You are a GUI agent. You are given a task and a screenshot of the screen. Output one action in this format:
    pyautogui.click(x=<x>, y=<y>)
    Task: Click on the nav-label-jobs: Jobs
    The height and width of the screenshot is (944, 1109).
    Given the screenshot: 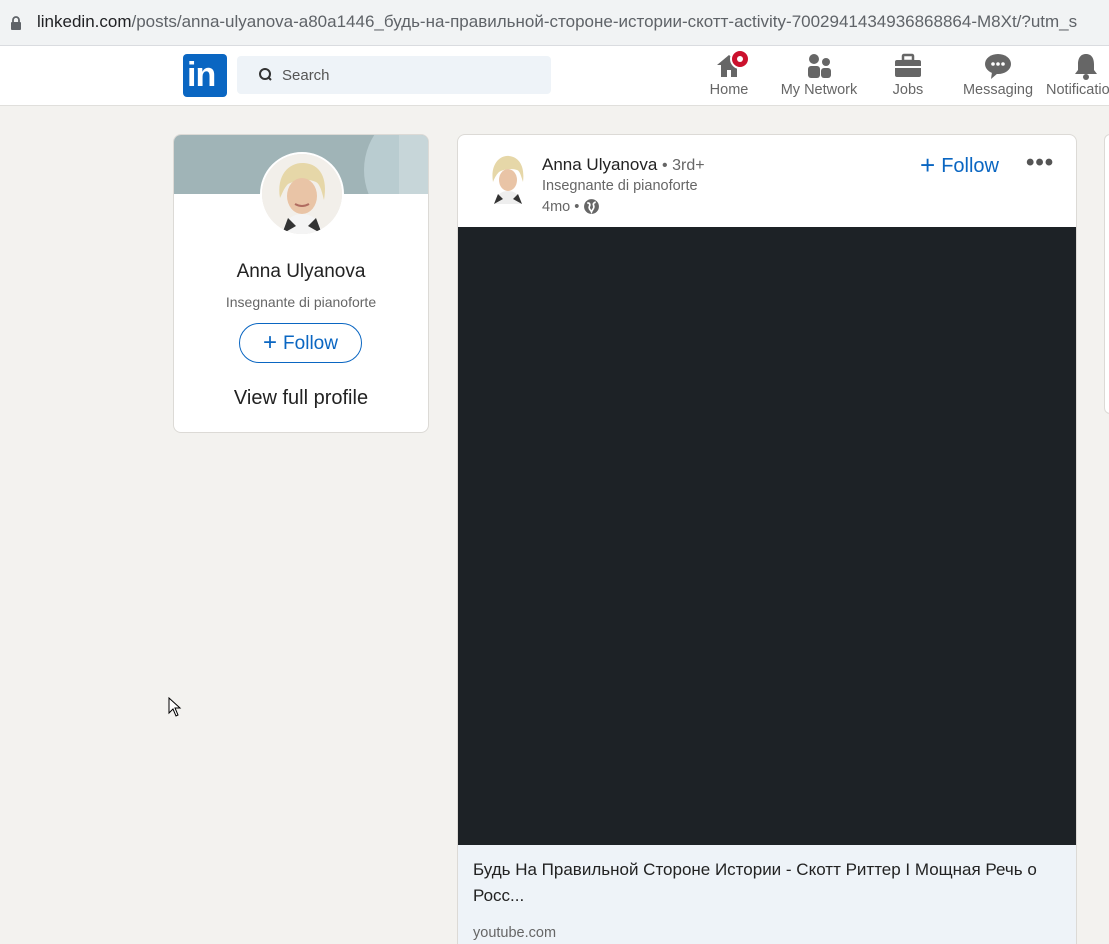 What is the action you would take?
    pyautogui.click(x=908, y=90)
    